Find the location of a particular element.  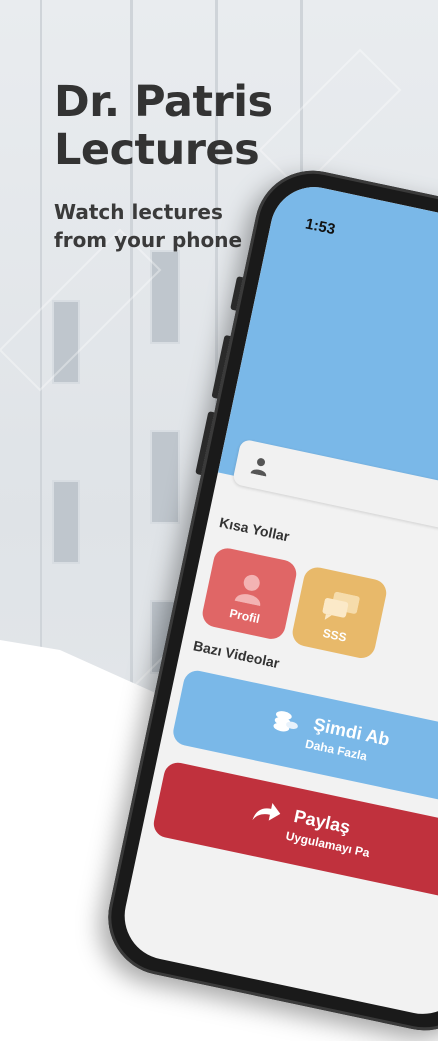

hero-subtitle-line2: from your phone is located at coordinates (148, 240).